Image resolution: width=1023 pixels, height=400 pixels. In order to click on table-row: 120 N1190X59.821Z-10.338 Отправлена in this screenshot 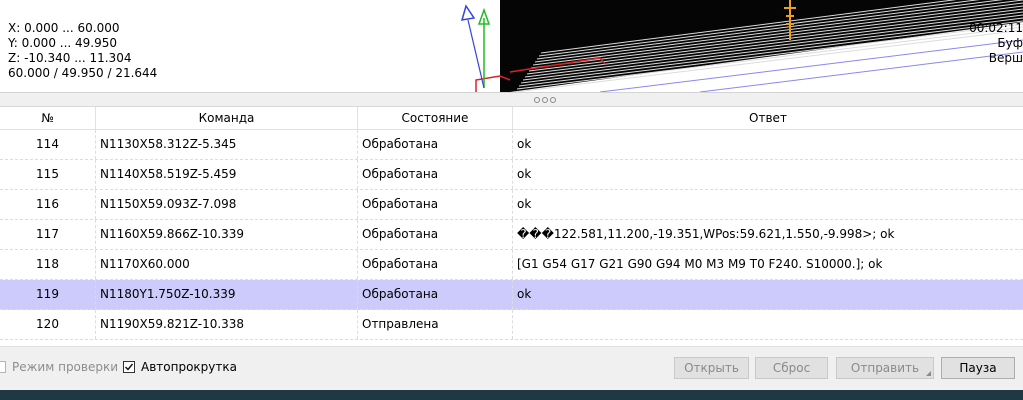, I will do `click(511, 325)`.